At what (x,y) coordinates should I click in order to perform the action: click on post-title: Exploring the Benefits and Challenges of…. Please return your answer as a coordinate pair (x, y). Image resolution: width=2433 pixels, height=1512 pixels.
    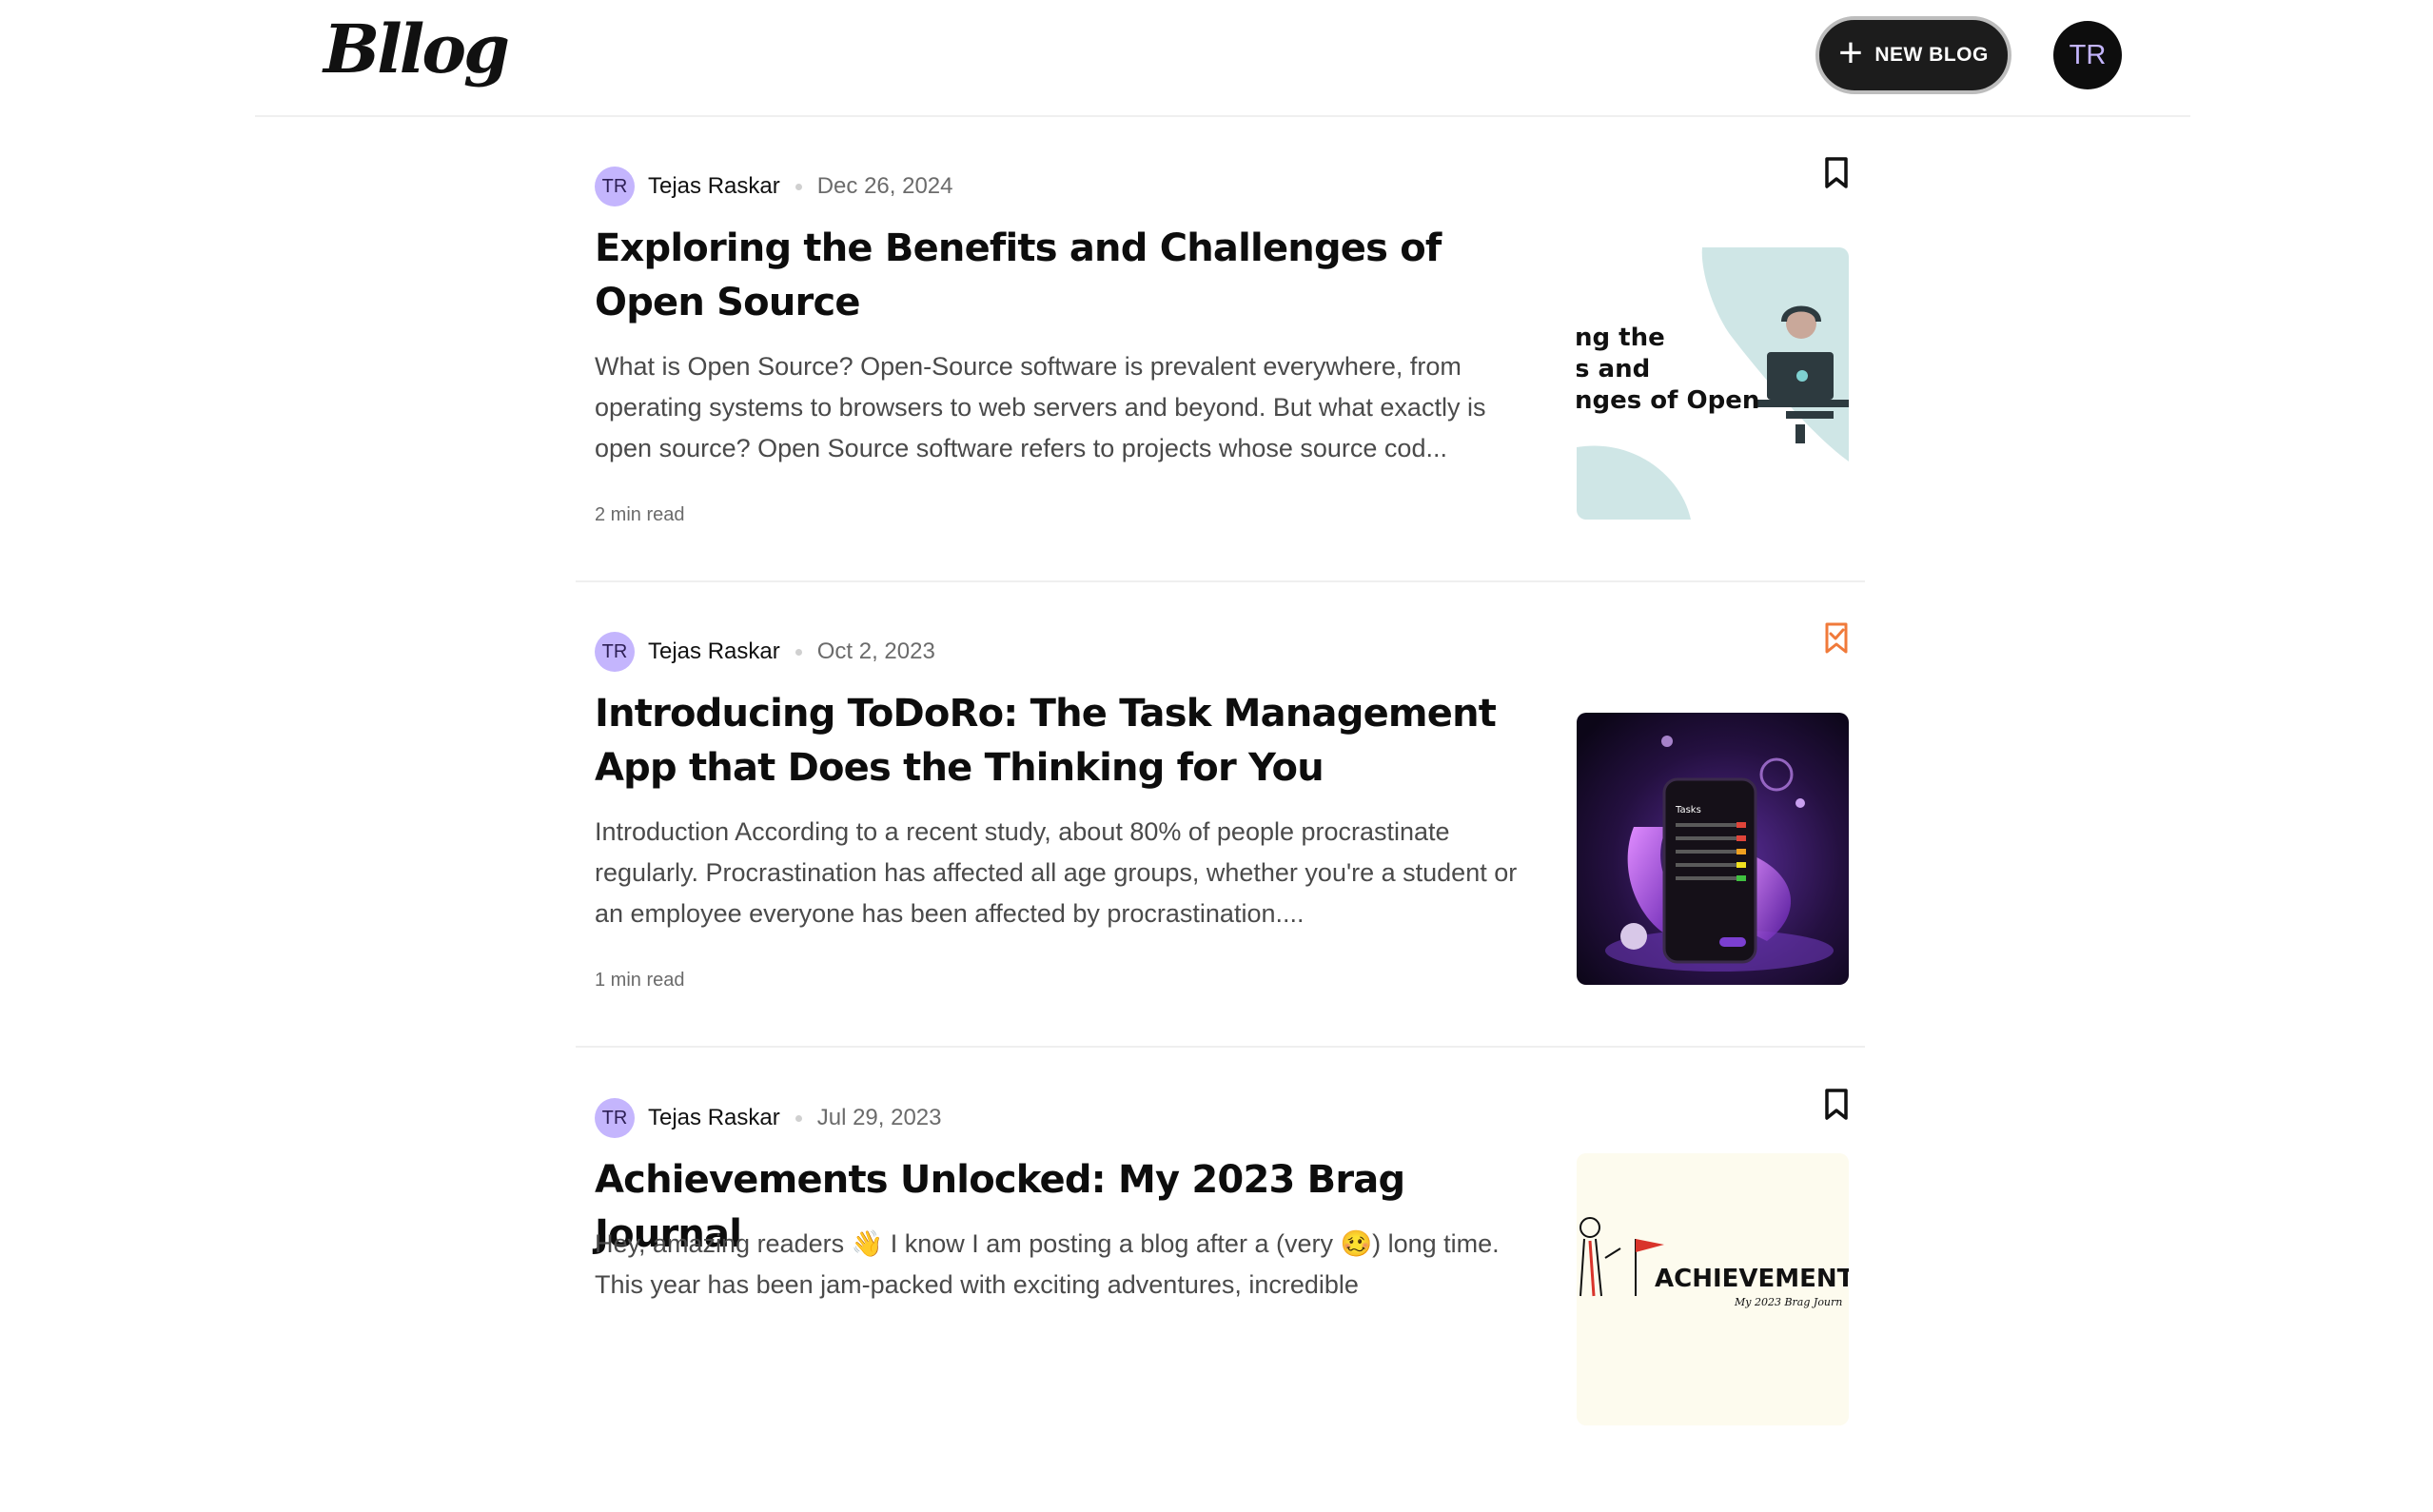
    Looking at the image, I should click on (1075, 276).